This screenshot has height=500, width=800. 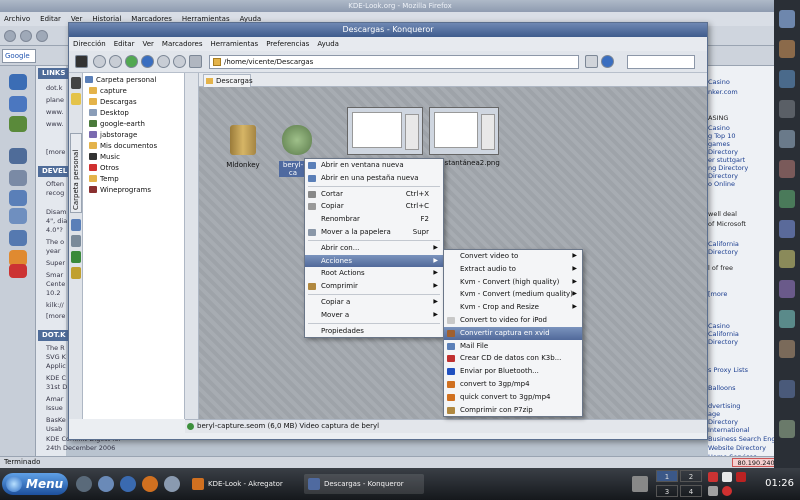 What do you see at coordinates (374, 261) in the screenshot?
I see `menu-item: Acciones ▶` at bounding box center [374, 261].